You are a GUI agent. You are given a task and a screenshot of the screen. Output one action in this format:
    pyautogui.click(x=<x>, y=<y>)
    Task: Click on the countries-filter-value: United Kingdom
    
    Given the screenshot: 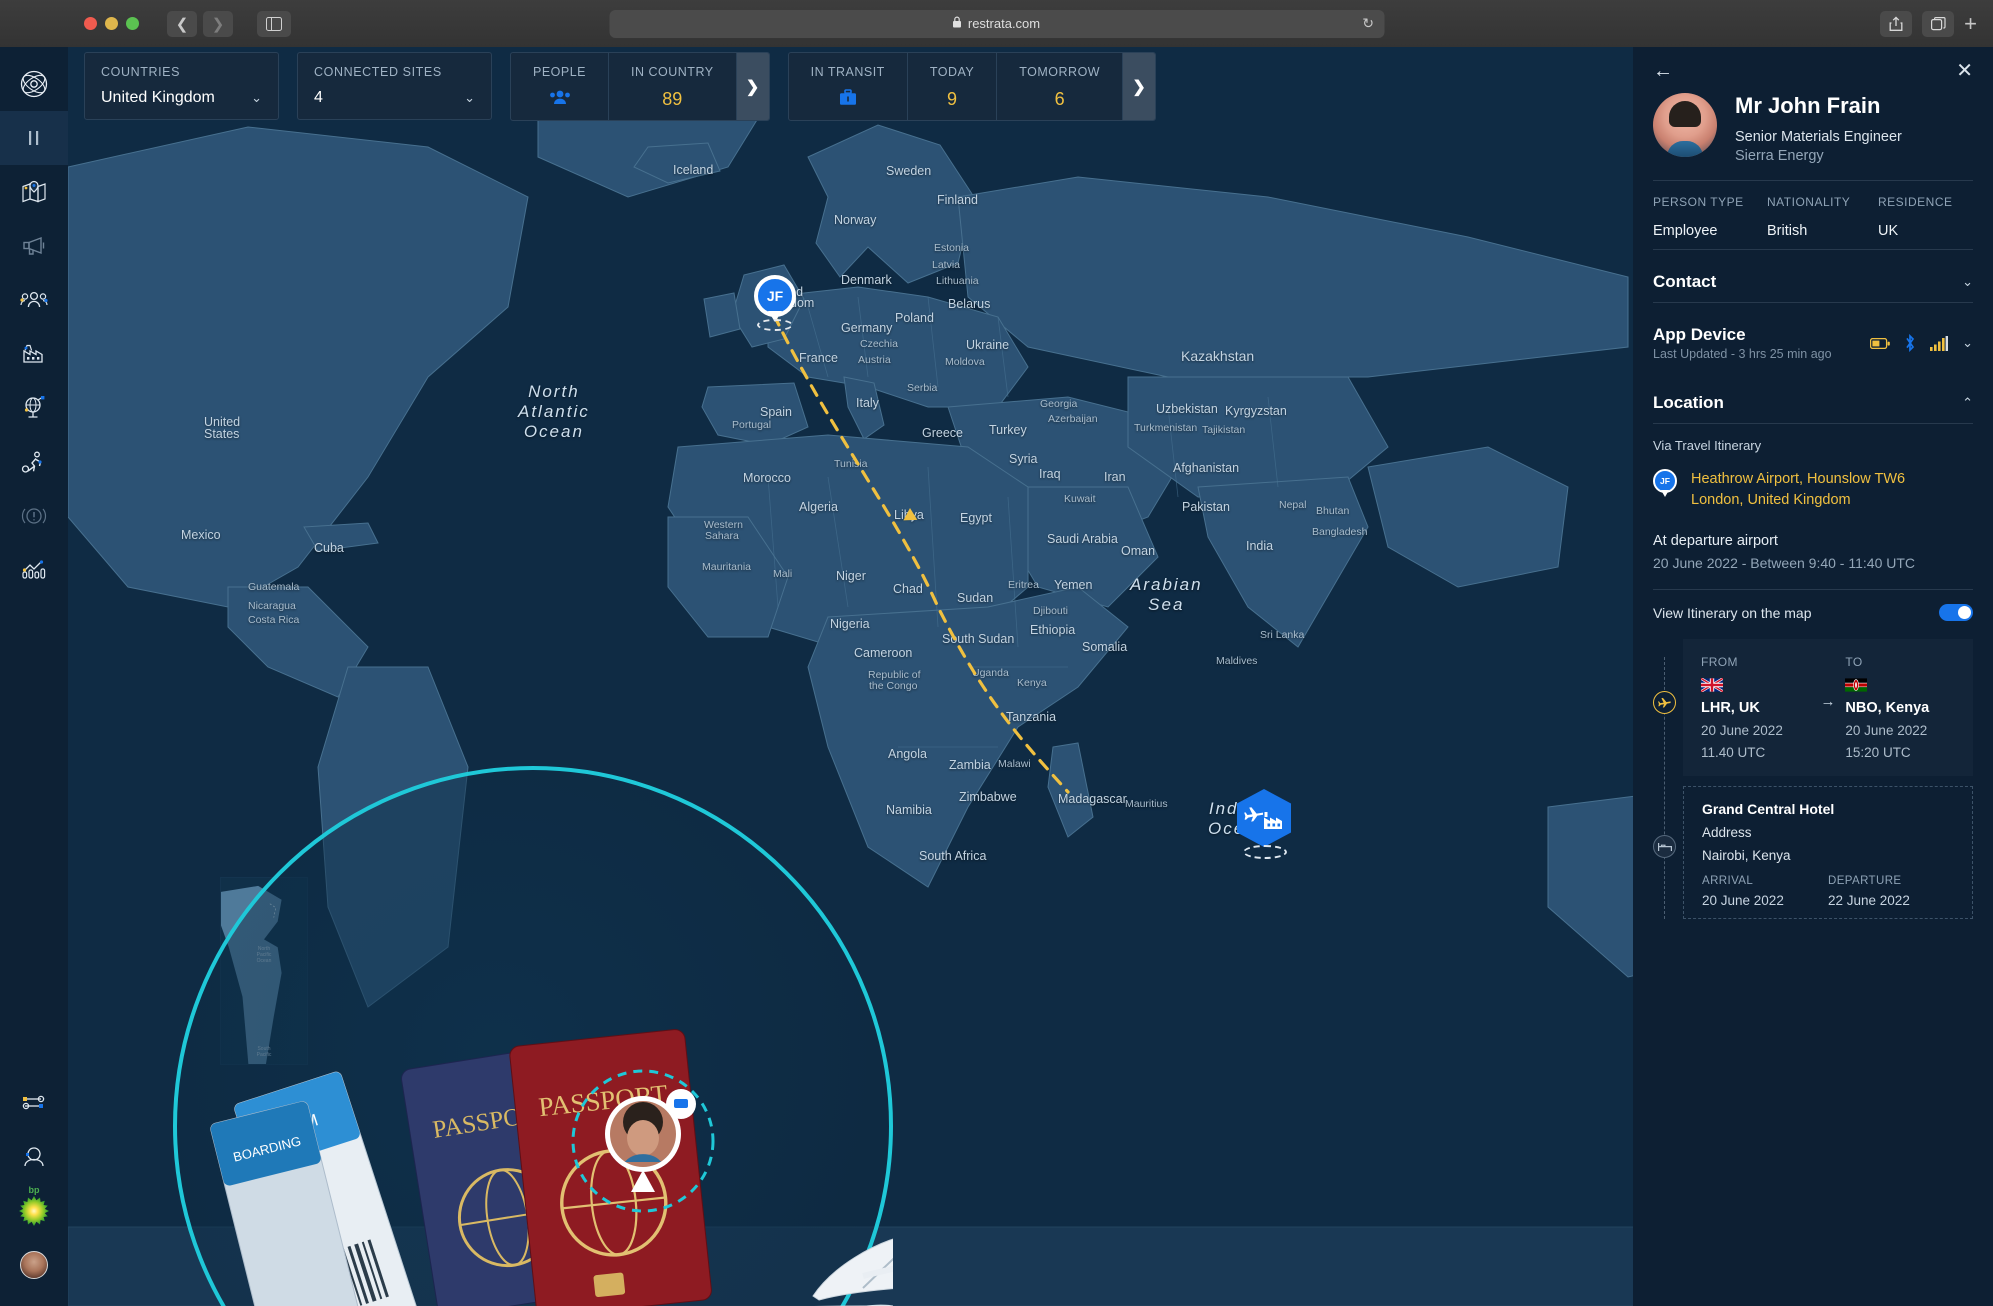 What is the action you would take?
    pyautogui.click(x=158, y=97)
    